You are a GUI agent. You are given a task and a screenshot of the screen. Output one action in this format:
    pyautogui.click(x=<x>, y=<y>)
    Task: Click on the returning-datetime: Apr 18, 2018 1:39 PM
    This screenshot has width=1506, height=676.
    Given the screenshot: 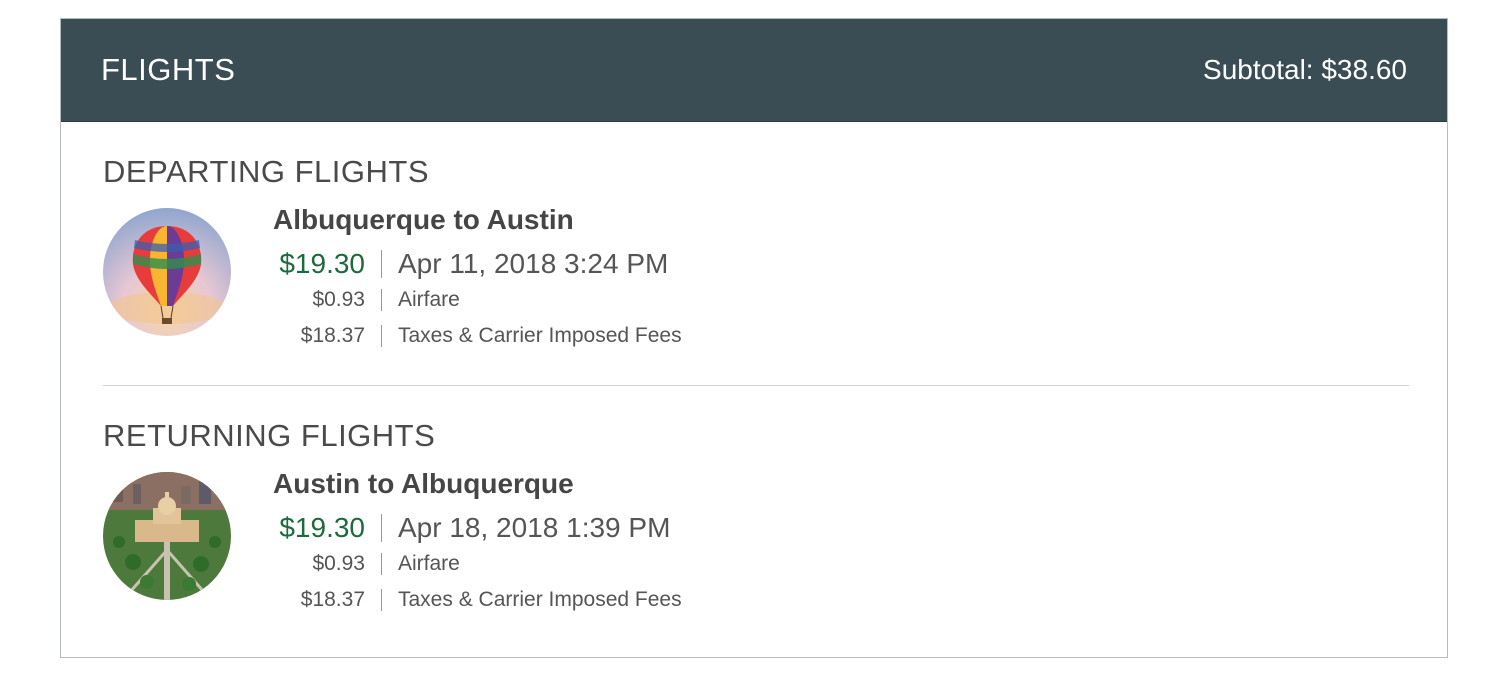 What is the action you would take?
    pyautogui.click(x=534, y=527)
    